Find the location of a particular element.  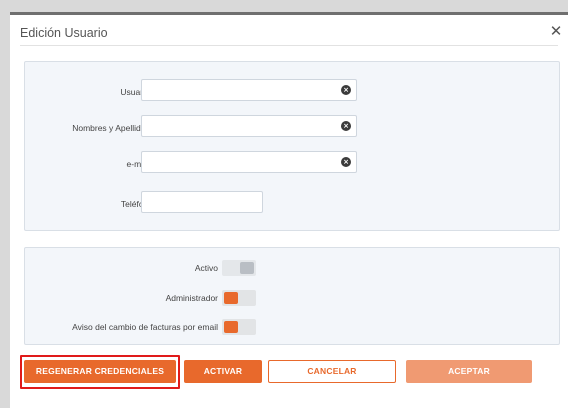

title-divider is located at coordinates (289, 45).